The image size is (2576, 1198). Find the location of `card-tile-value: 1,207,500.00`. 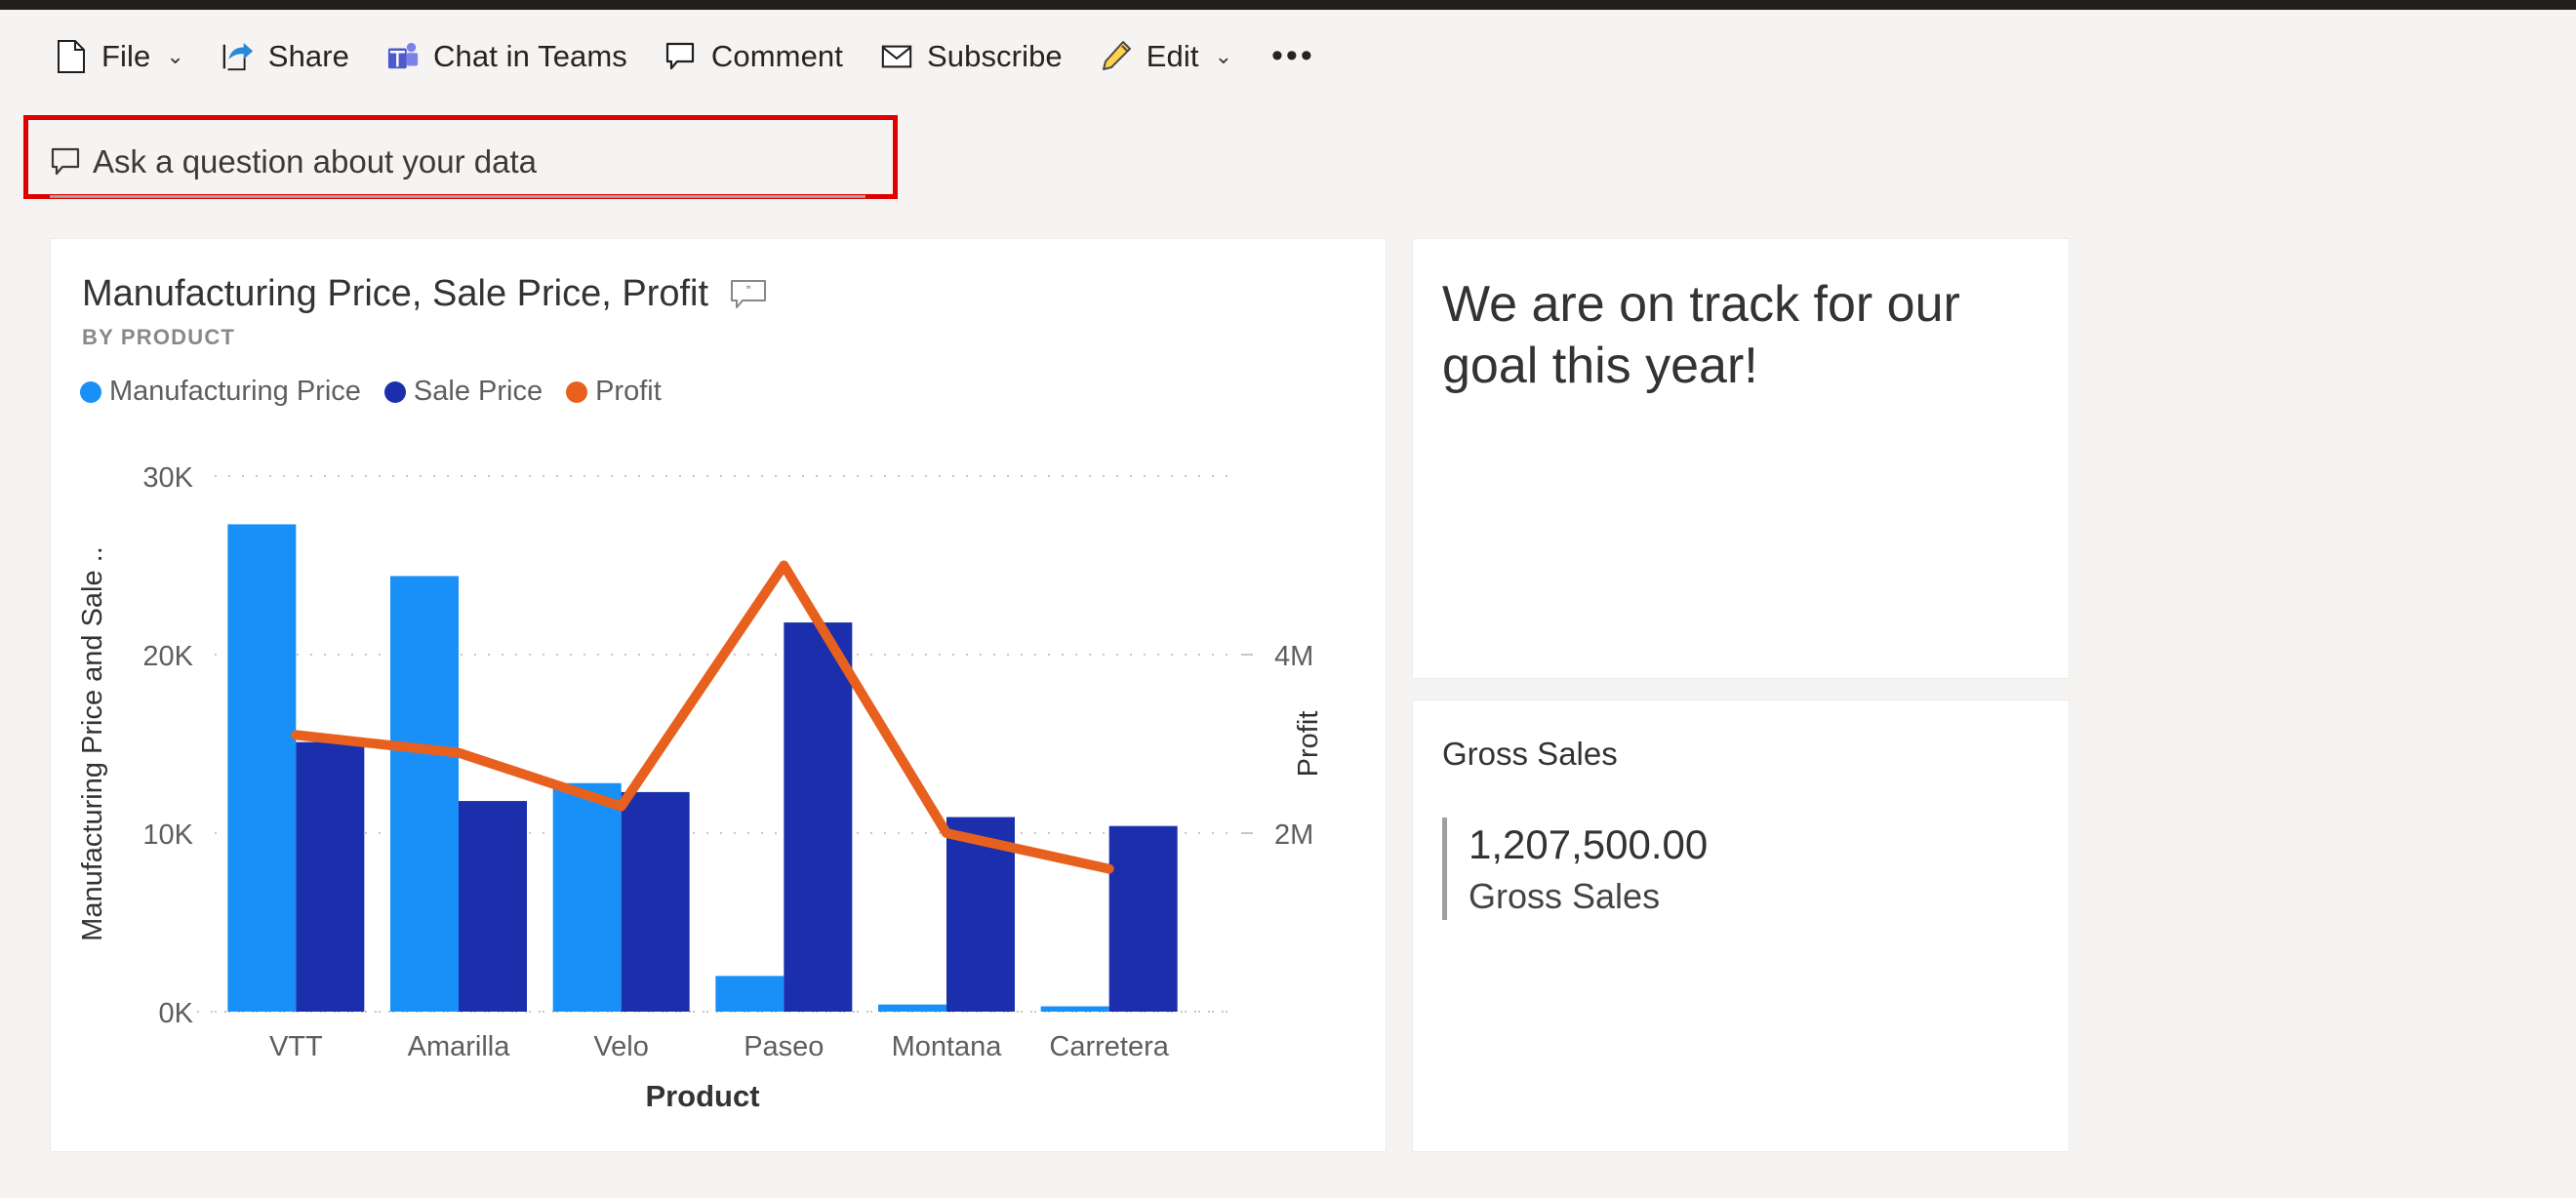

card-tile-value: 1,207,500.00 is located at coordinates (1589, 844).